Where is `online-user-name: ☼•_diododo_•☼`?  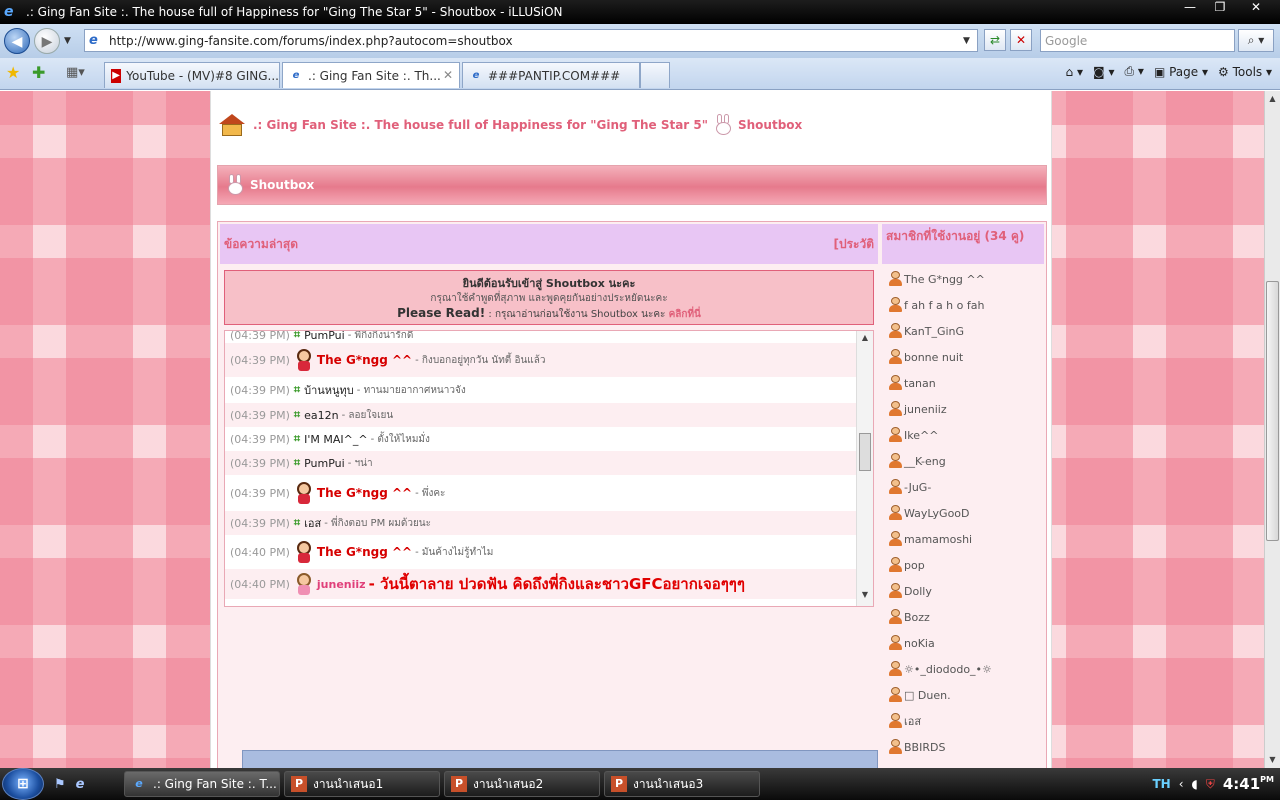 online-user-name: ☼•_diododo_•☼ is located at coordinates (948, 669).